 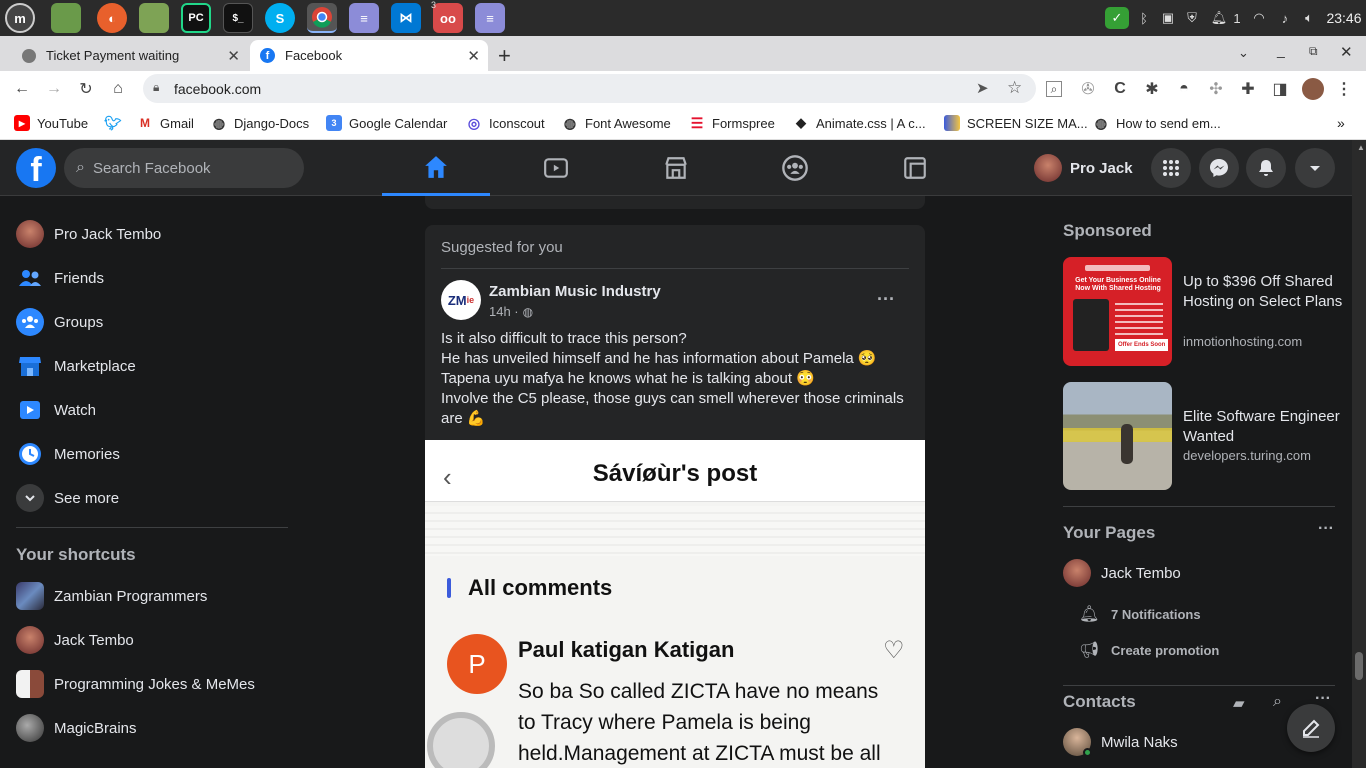 I want to click on shortcut-item: Jack Tembo, so click(x=75, y=640).